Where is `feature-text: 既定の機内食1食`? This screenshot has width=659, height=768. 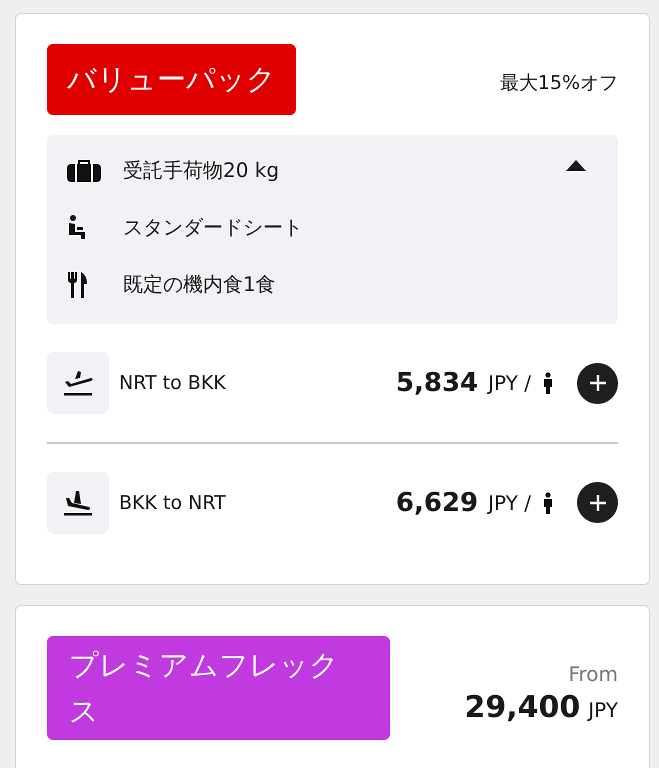
feature-text: 既定の機内食1食 is located at coordinates (199, 284).